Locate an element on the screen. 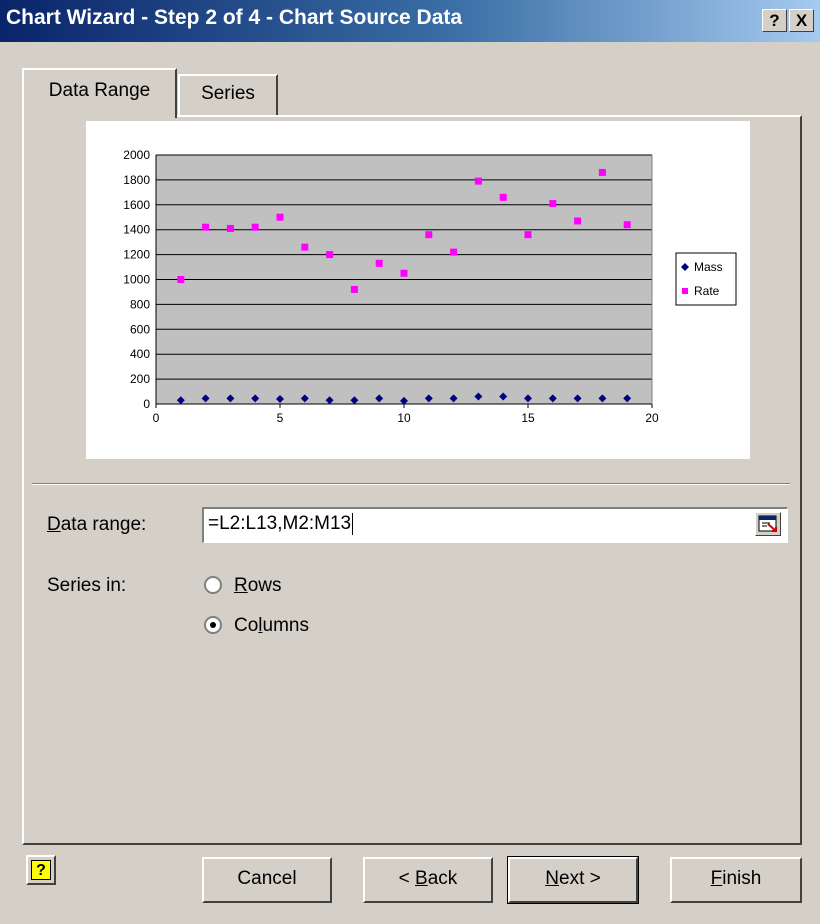  next-label-rest: ext > is located at coordinates (580, 878).